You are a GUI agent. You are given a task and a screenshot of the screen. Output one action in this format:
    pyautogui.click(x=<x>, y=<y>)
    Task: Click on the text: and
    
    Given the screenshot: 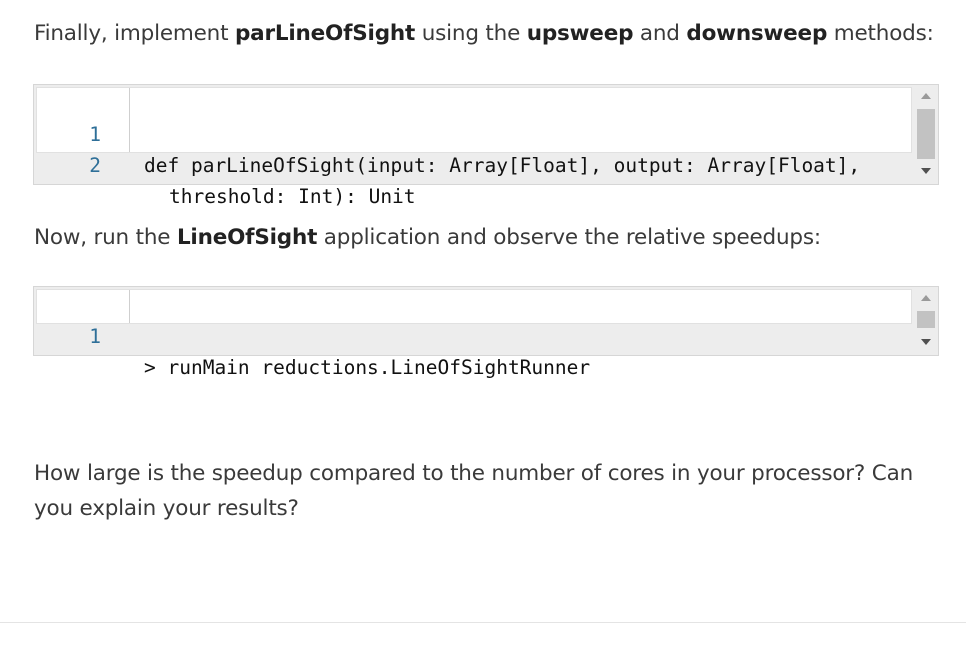 What is the action you would take?
    pyautogui.click(x=660, y=33)
    